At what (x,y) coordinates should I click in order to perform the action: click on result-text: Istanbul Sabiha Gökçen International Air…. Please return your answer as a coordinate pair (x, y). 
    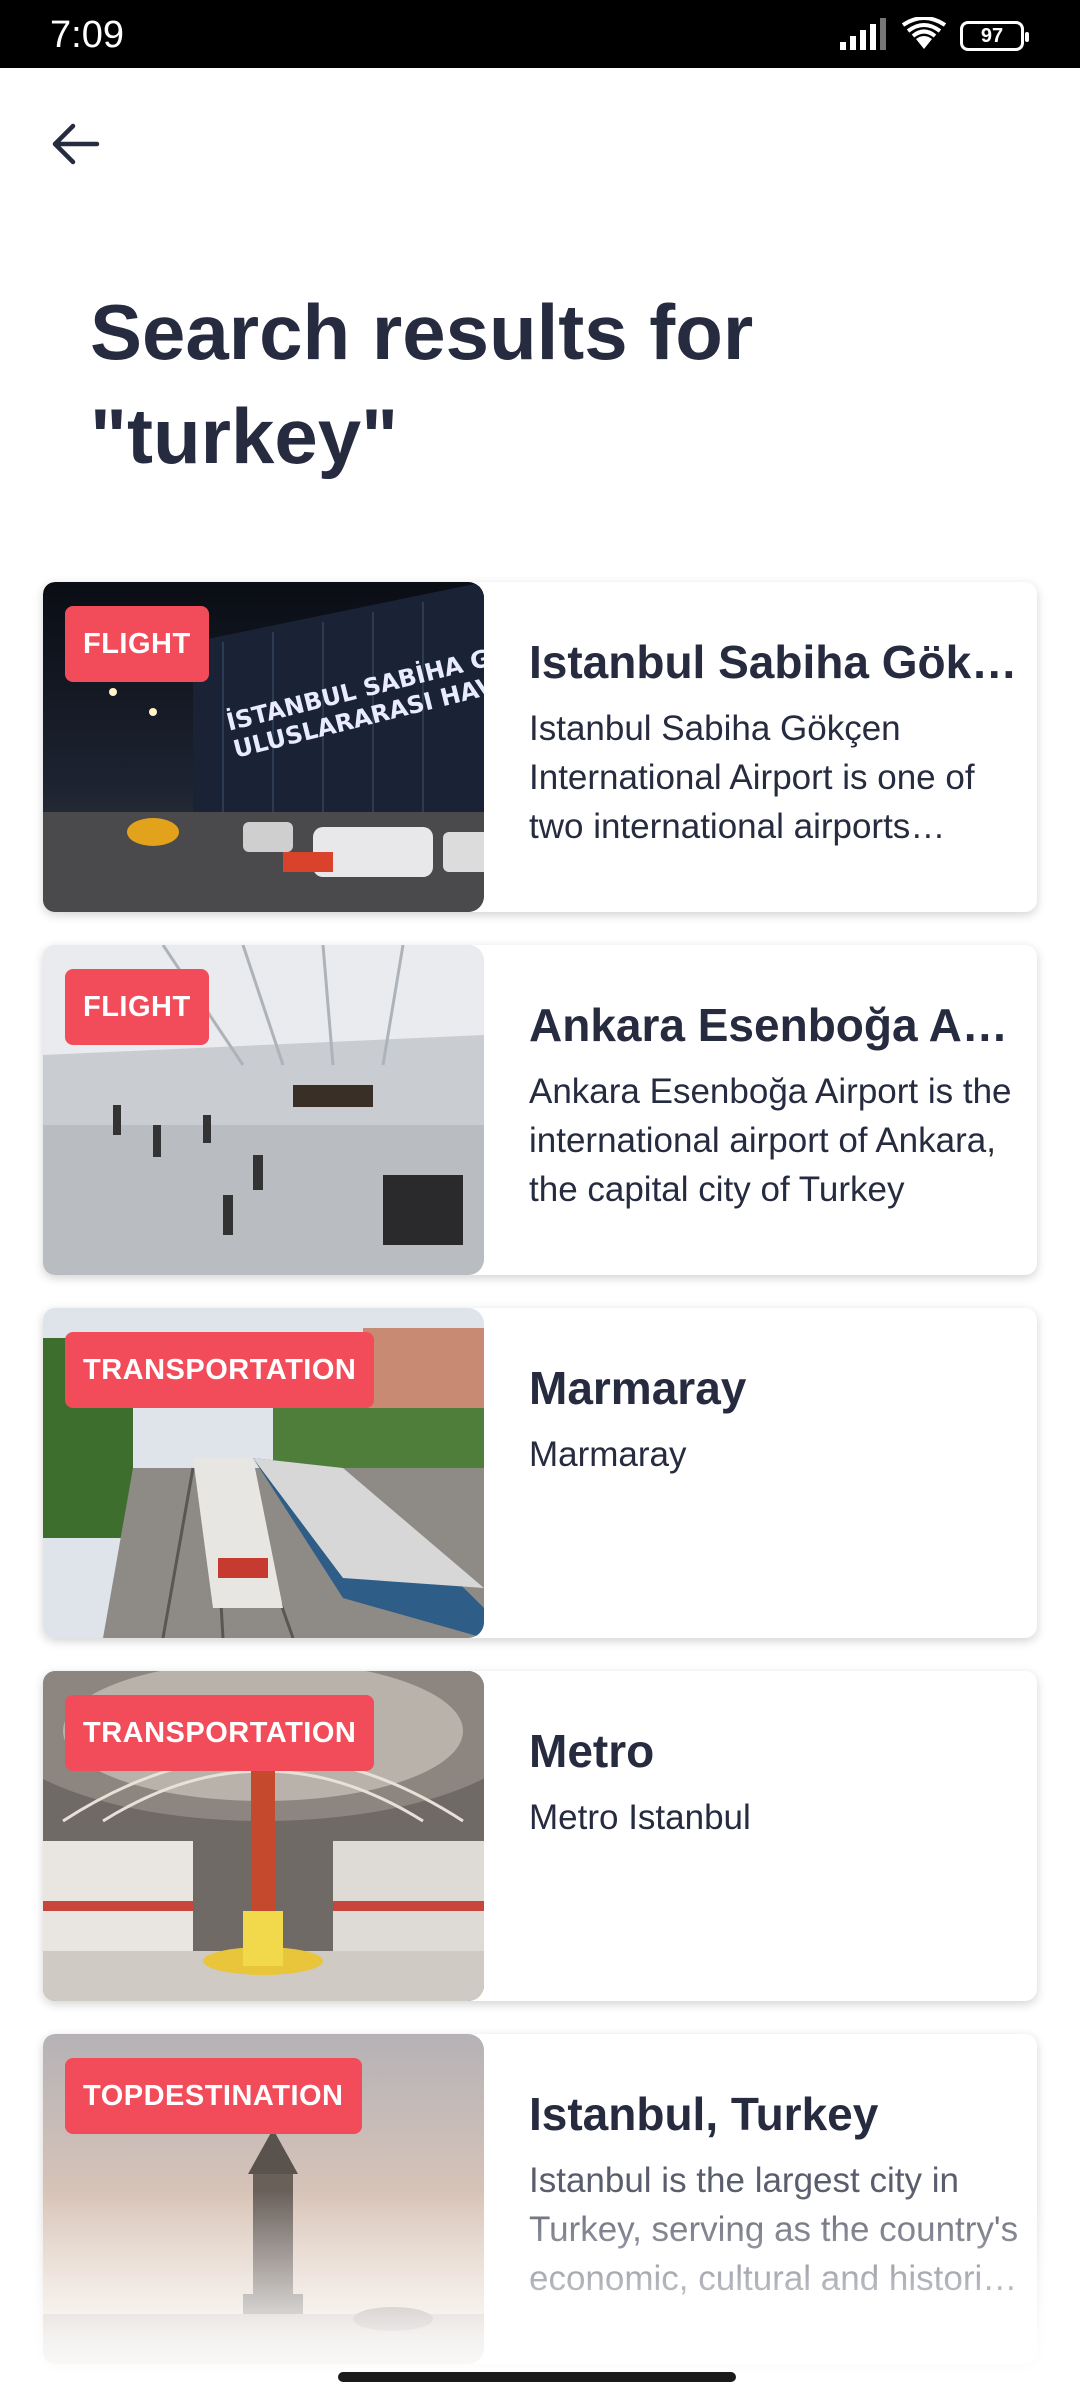
    Looking at the image, I should click on (774, 716).